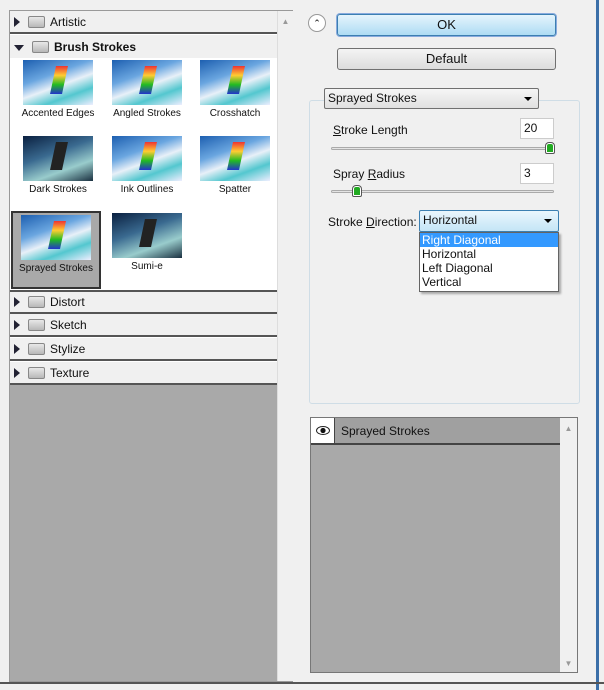 The height and width of the screenshot is (690, 604). I want to click on category-artistic: Artistic, so click(143, 22).